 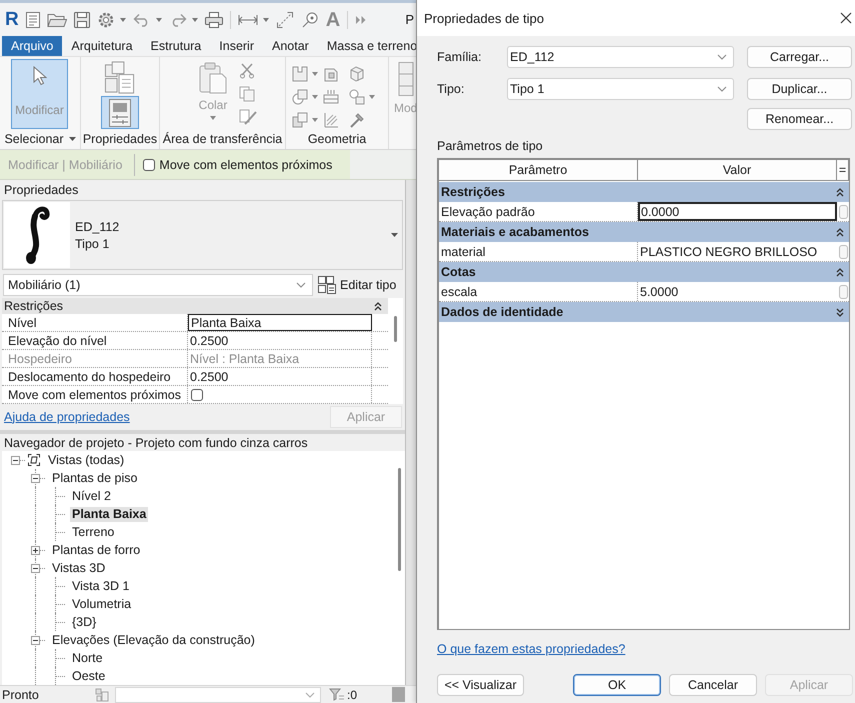 What do you see at coordinates (361, 19) in the screenshot?
I see `double-arrow-icon` at bounding box center [361, 19].